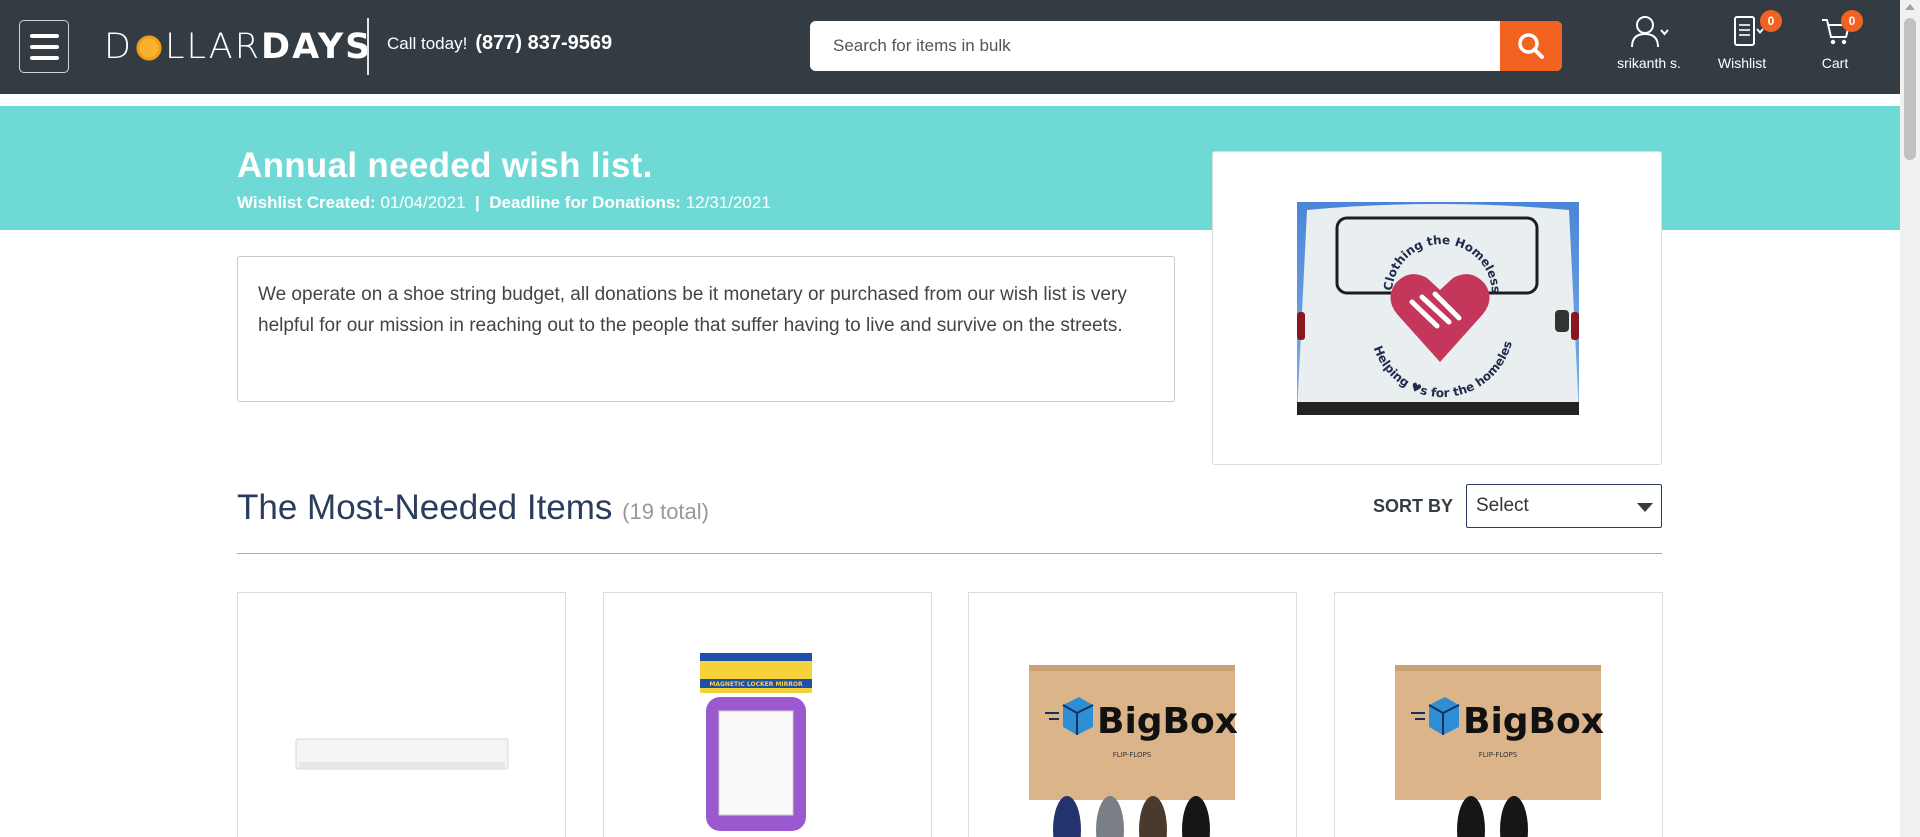  What do you see at coordinates (756, 742) in the screenshot?
I see `magnetic-locker-mirror-image: MAGNETIC LOCKER MIRROR` at bounding box center [756, 742].